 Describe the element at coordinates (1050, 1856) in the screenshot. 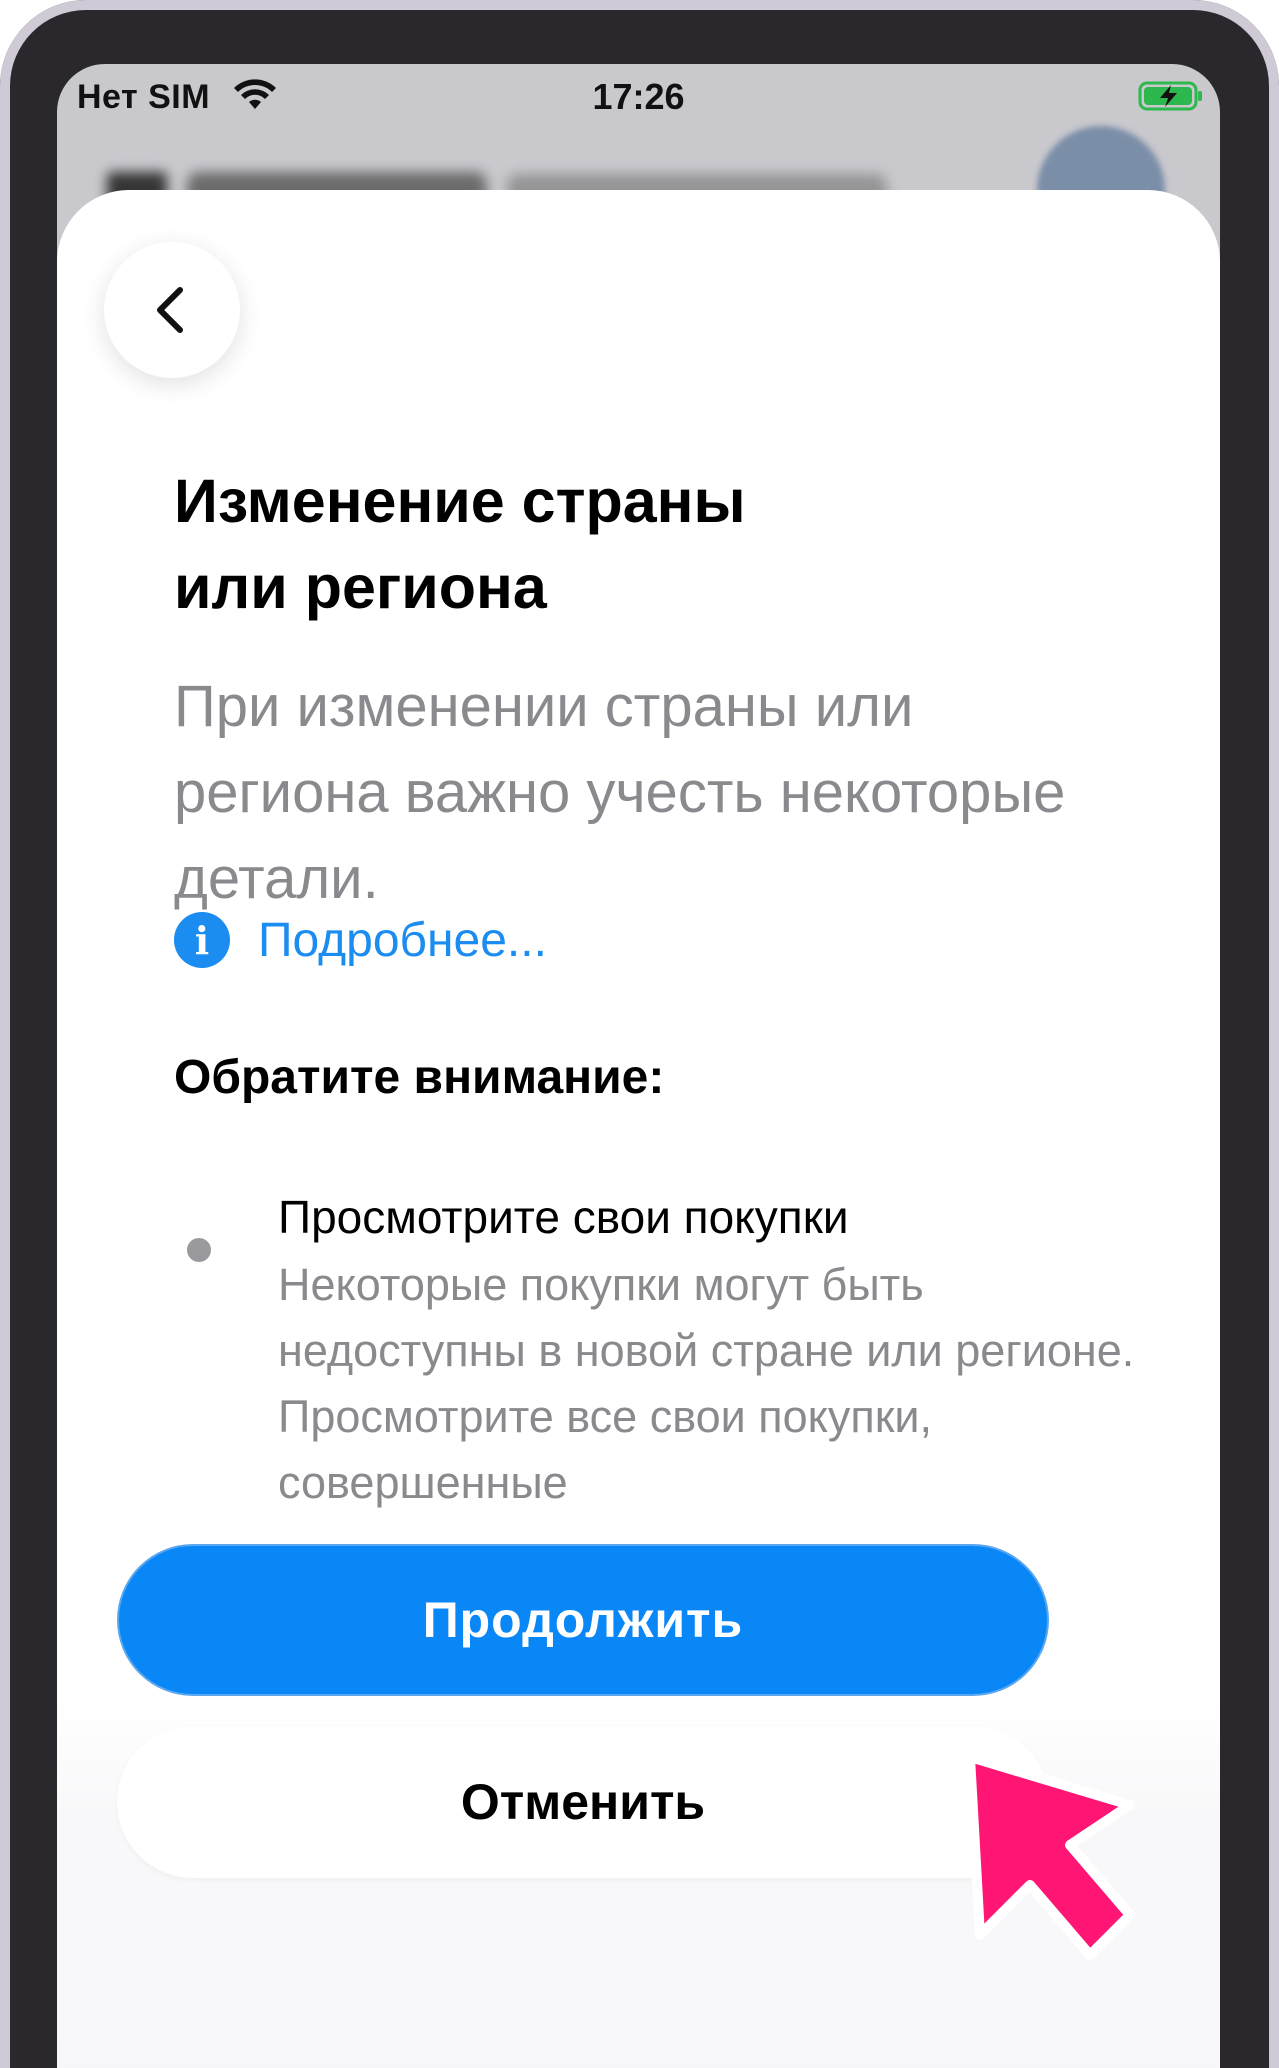

I see `pointer-arrow-icon` at that location.